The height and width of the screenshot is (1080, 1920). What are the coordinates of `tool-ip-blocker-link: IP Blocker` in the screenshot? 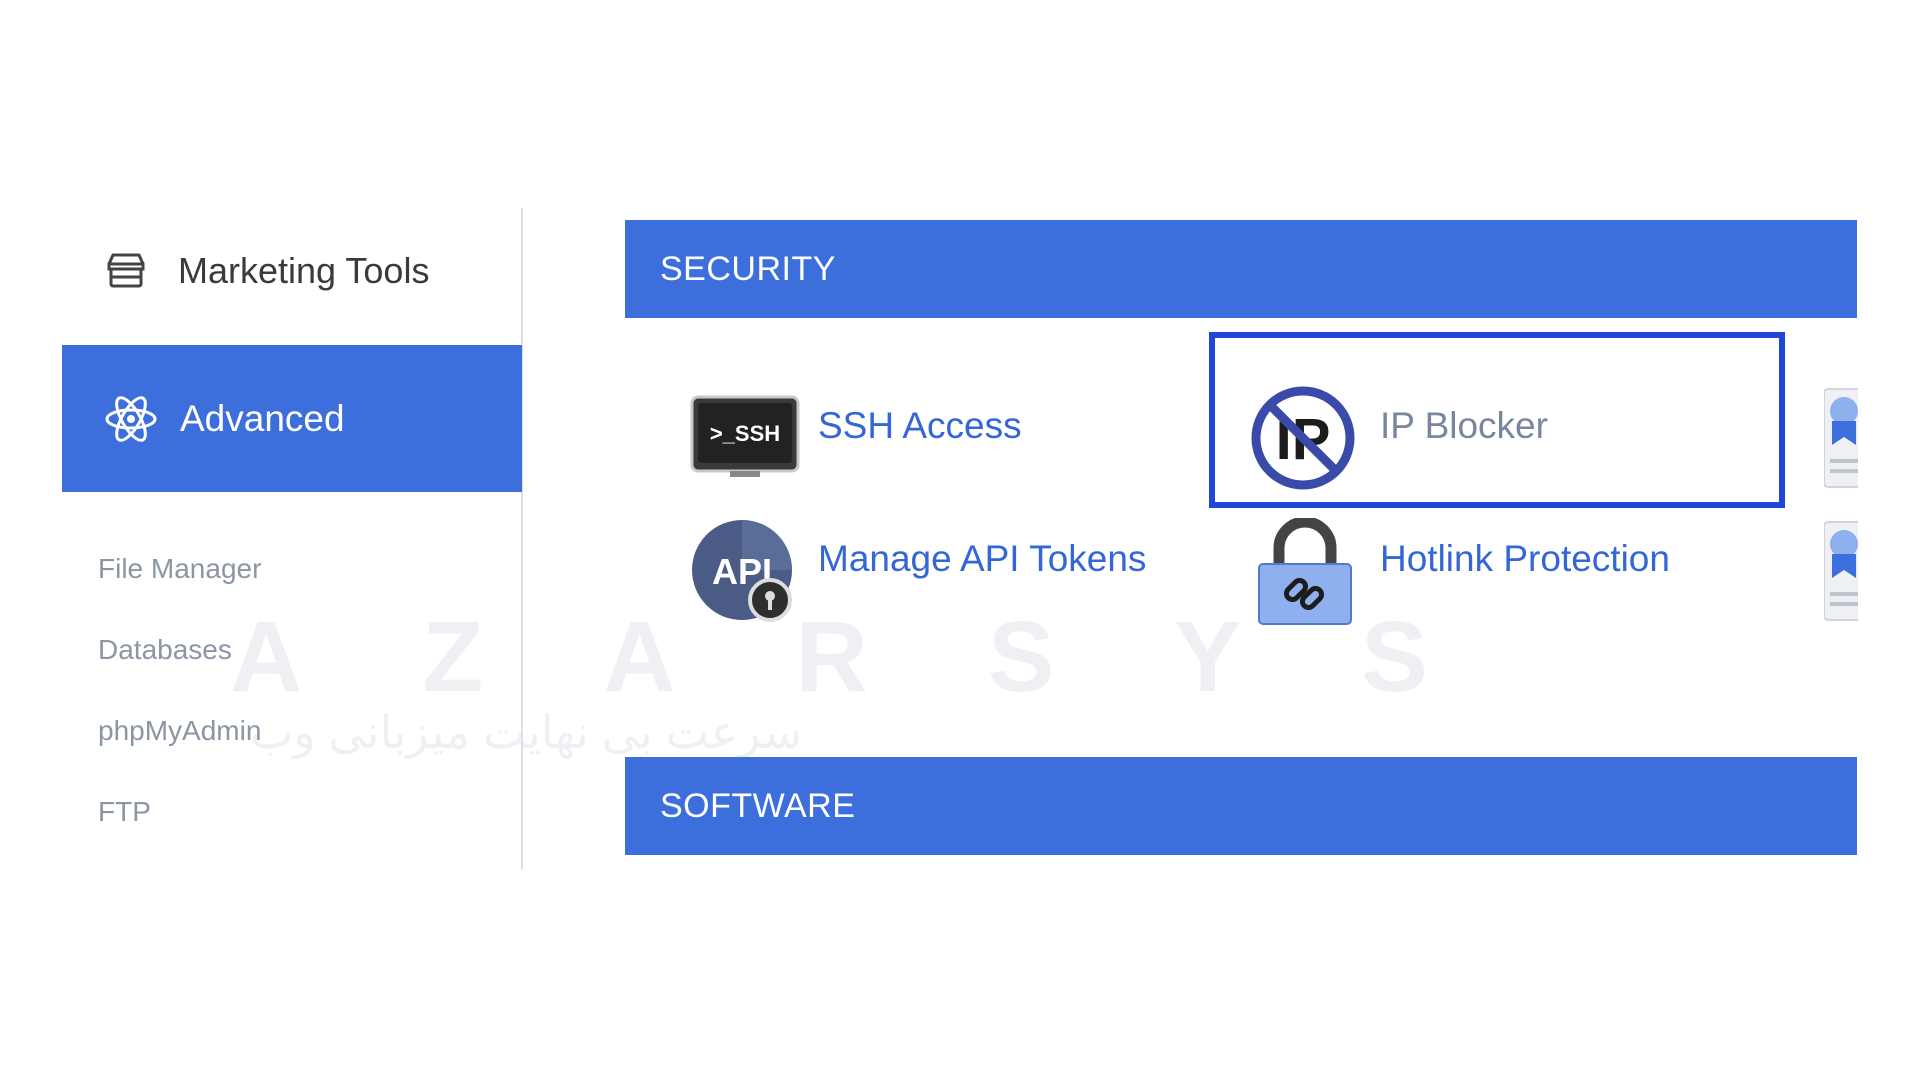 It's located at (1464, 426).